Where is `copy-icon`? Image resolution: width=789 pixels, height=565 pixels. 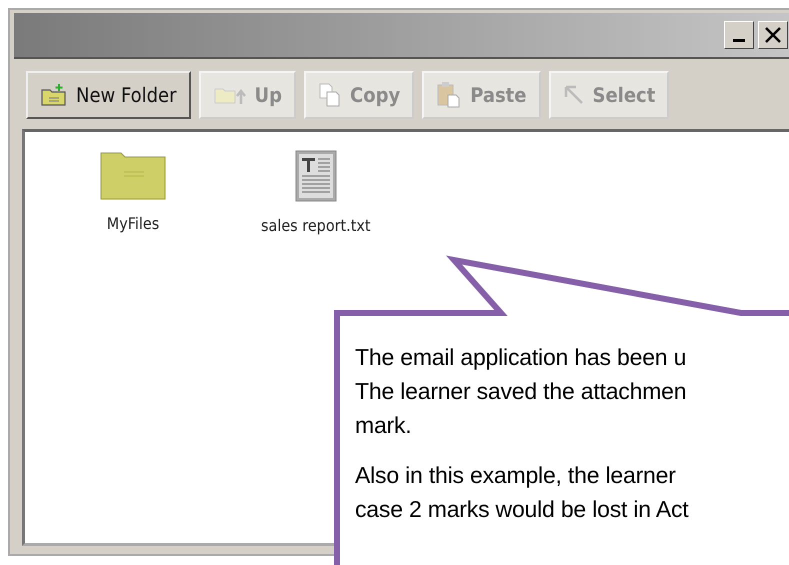 copy-icon is located at coordinates (330, 95).